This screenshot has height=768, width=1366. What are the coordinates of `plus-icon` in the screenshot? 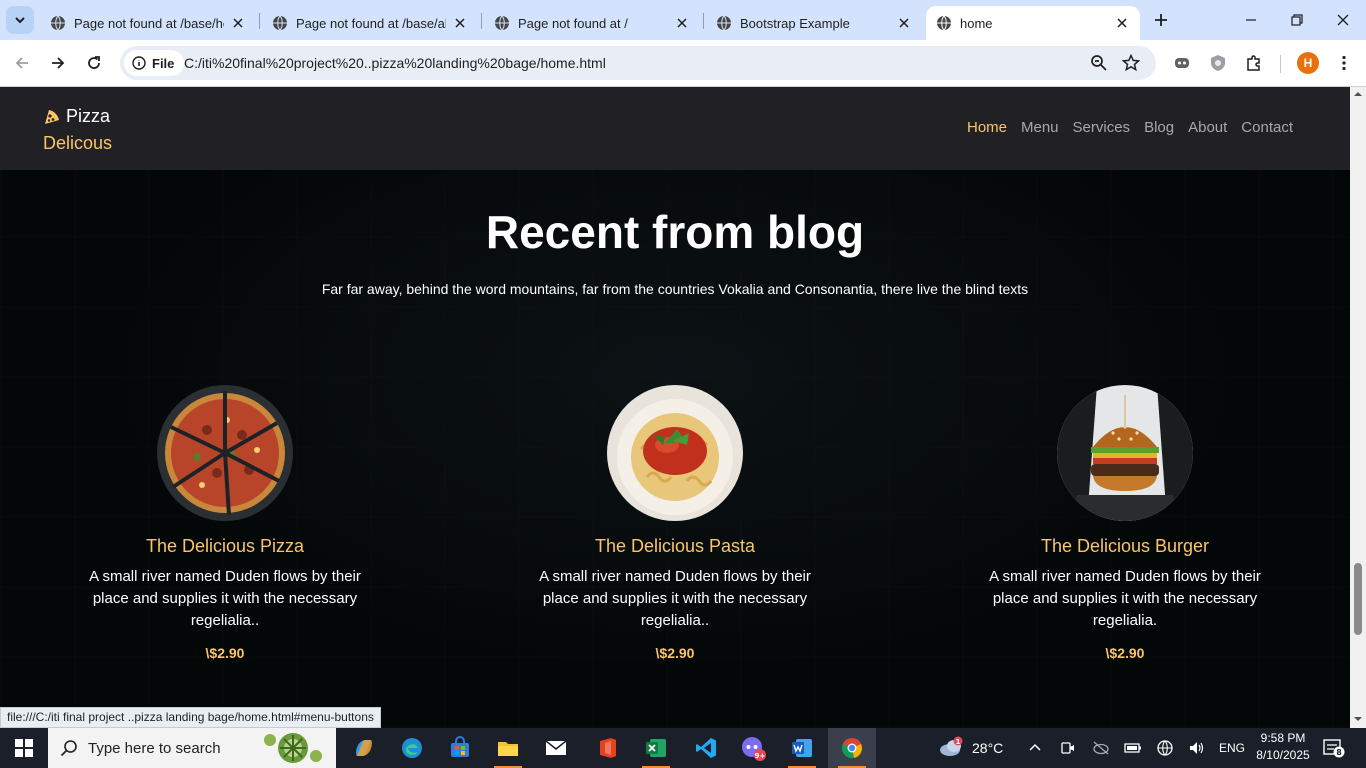 It's located at (1161, 20).